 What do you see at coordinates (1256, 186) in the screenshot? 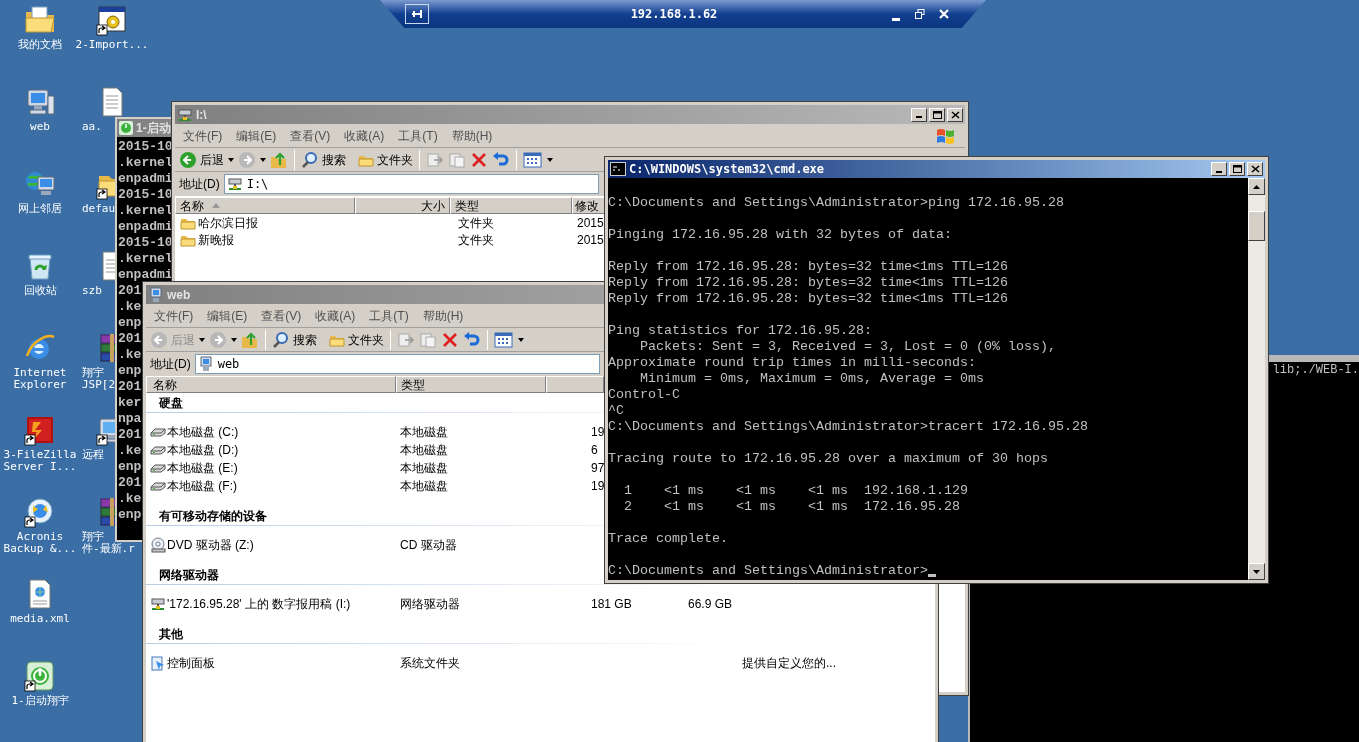
I see `scroll-up-button` at bounding box center [1256, 186].